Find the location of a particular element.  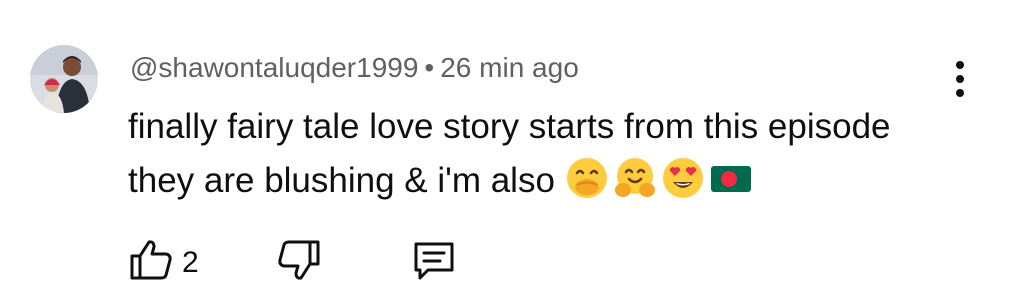

thumbs-down-icon is located at coordinates (299, 260).